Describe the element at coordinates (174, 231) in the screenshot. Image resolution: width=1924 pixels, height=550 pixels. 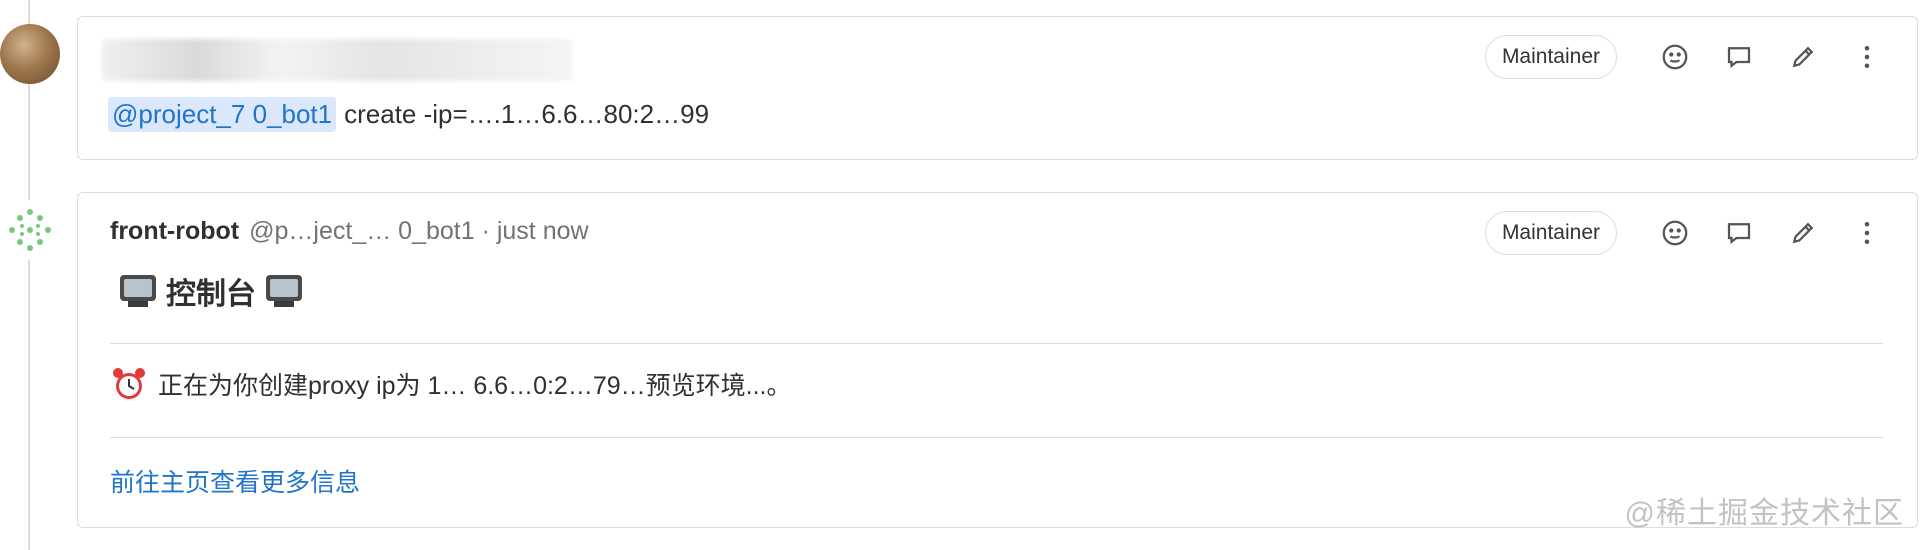
I see `author-name: front-robot` at that location.